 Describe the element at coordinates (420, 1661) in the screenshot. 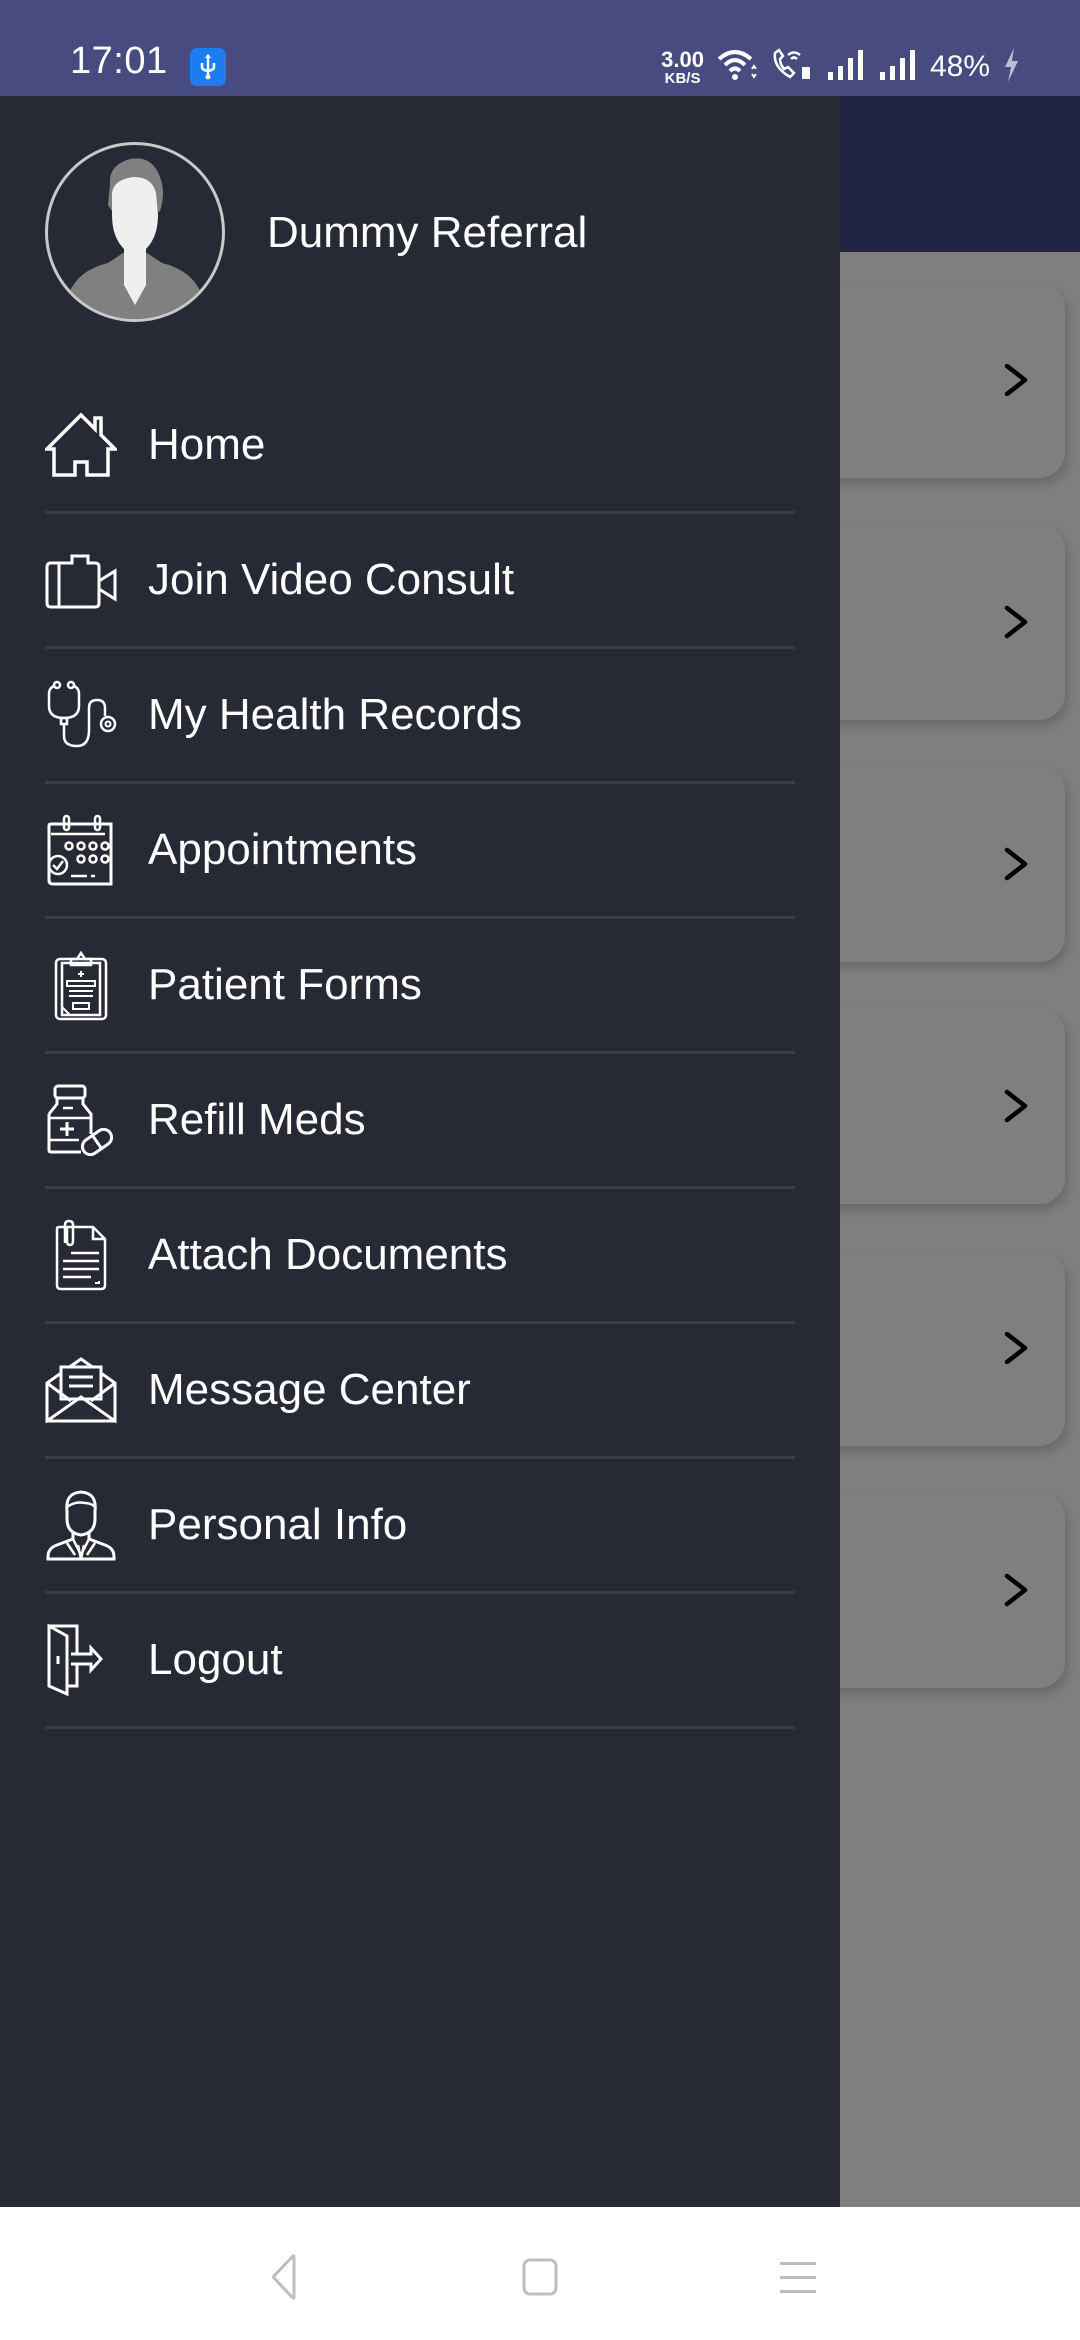

I see `menu-item-logout: Logout` at that location.